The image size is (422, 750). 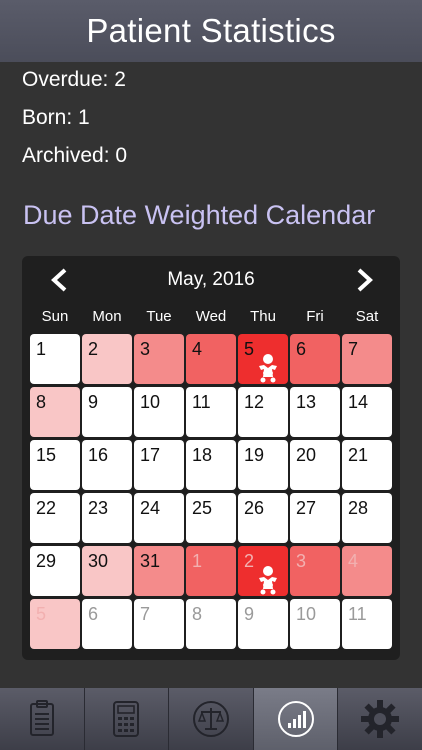 I want to click on calendar-day-cell: 15, so click(x=55, y=465).